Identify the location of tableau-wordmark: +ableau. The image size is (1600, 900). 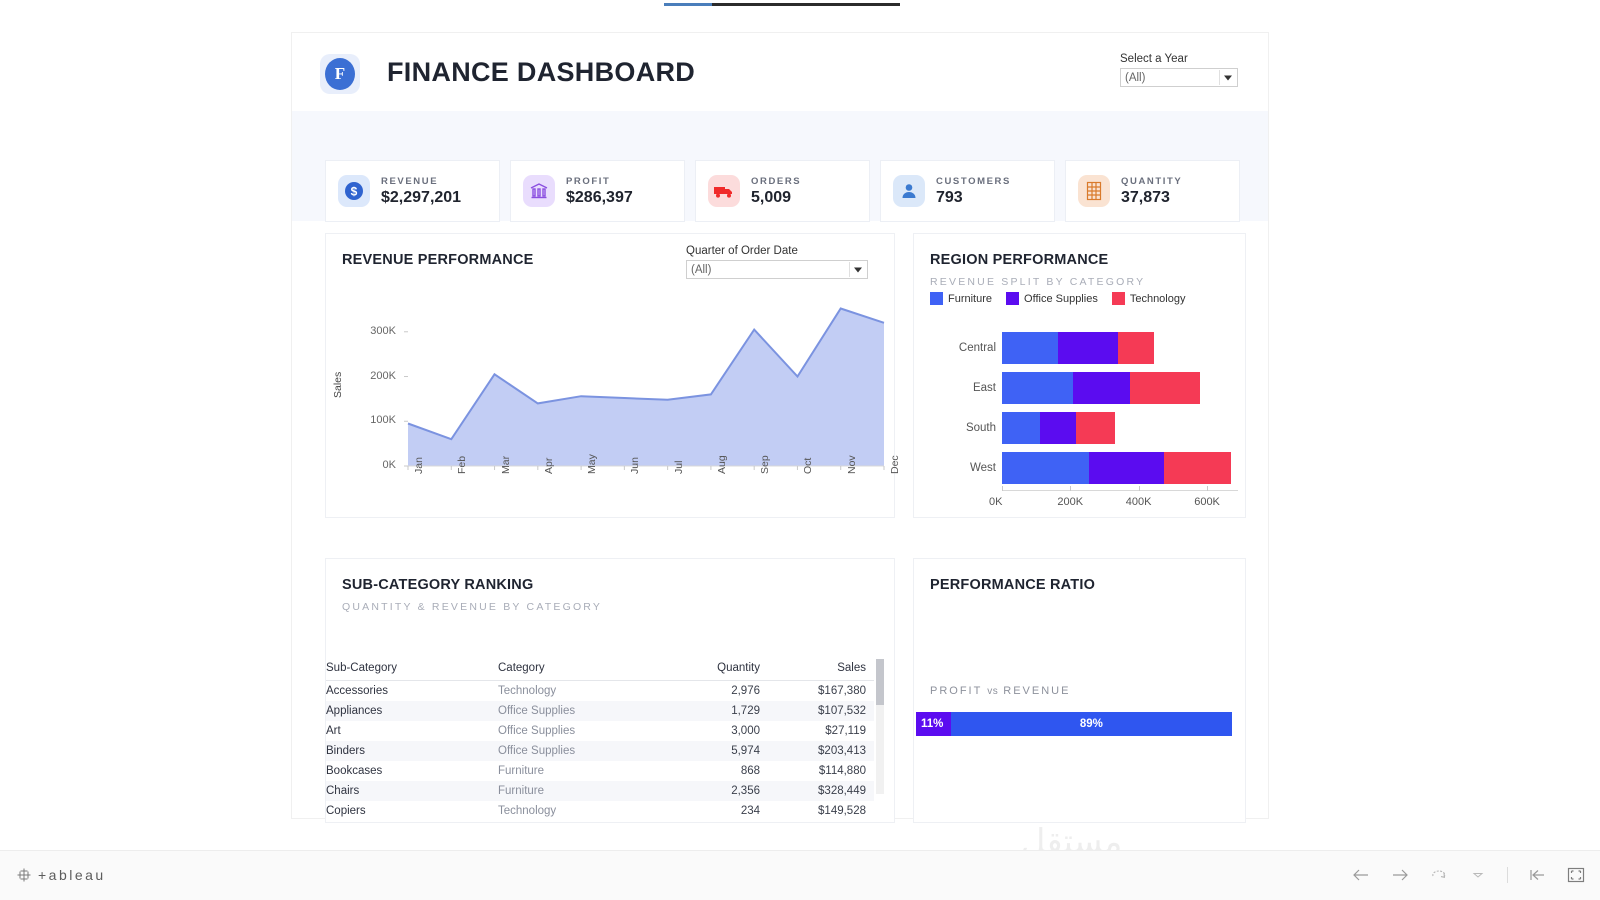
(72, 875).